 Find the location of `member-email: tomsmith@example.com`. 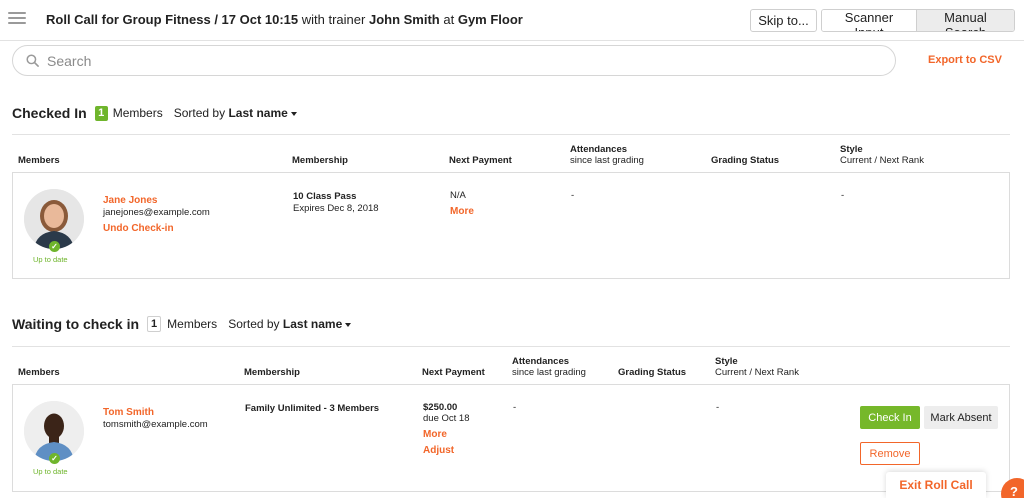

member-email: tomsmith@example.com is located at coordinates (155, 424).